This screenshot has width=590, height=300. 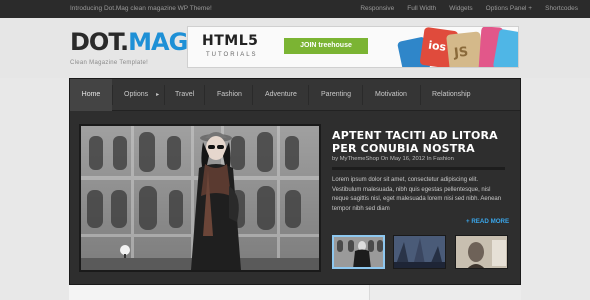 I want to click on logo-dark-text: DOT., so click(x=99, y=42).